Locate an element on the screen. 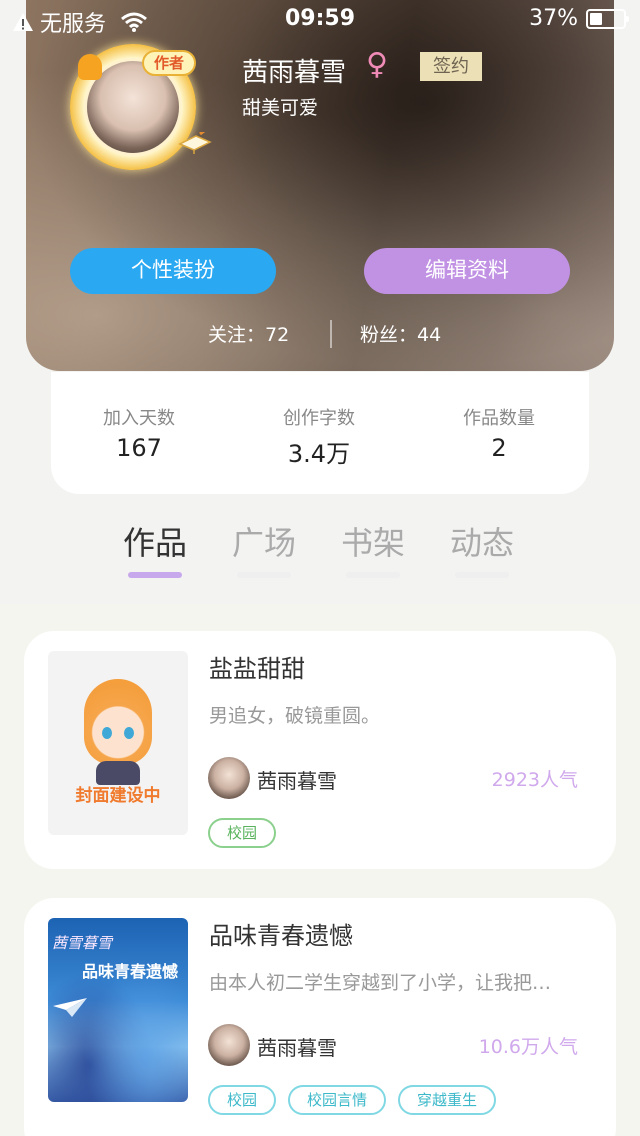 The image size is (640, 1136). stat-value: 167 is located at coordinates (139, 448).